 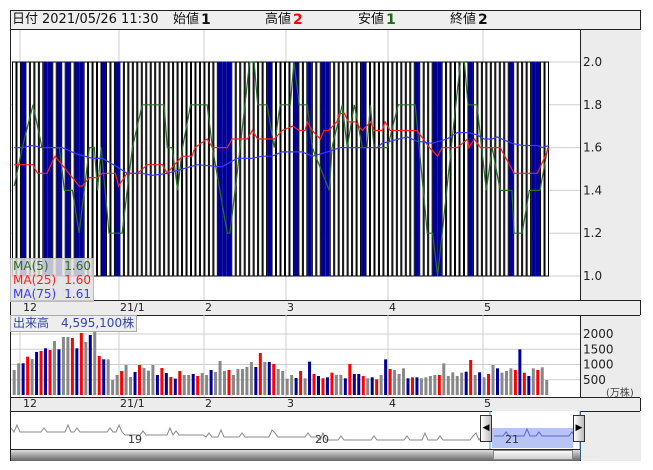 What do you see at coordinates (598, 349) in the screenshot?
I see `volume-tick-label: 1500` at bounding box center [598, 349].